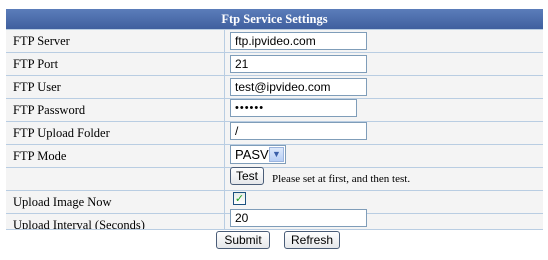 Image resolution: width=548 pixels, height=260 pixels. I want to click on panel-title: Ftp Service Settings, so click(274, 19).